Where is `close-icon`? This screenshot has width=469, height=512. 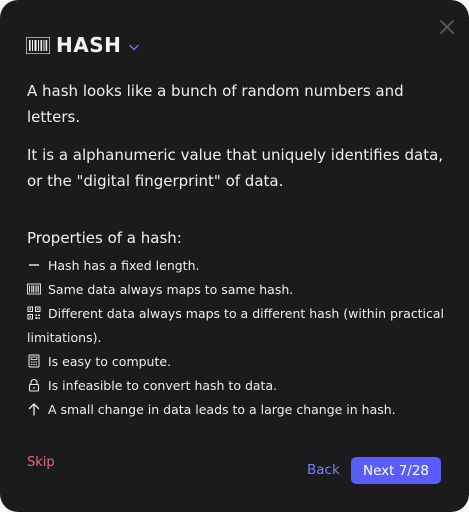 close-icon is located at coordinates (447, 27).